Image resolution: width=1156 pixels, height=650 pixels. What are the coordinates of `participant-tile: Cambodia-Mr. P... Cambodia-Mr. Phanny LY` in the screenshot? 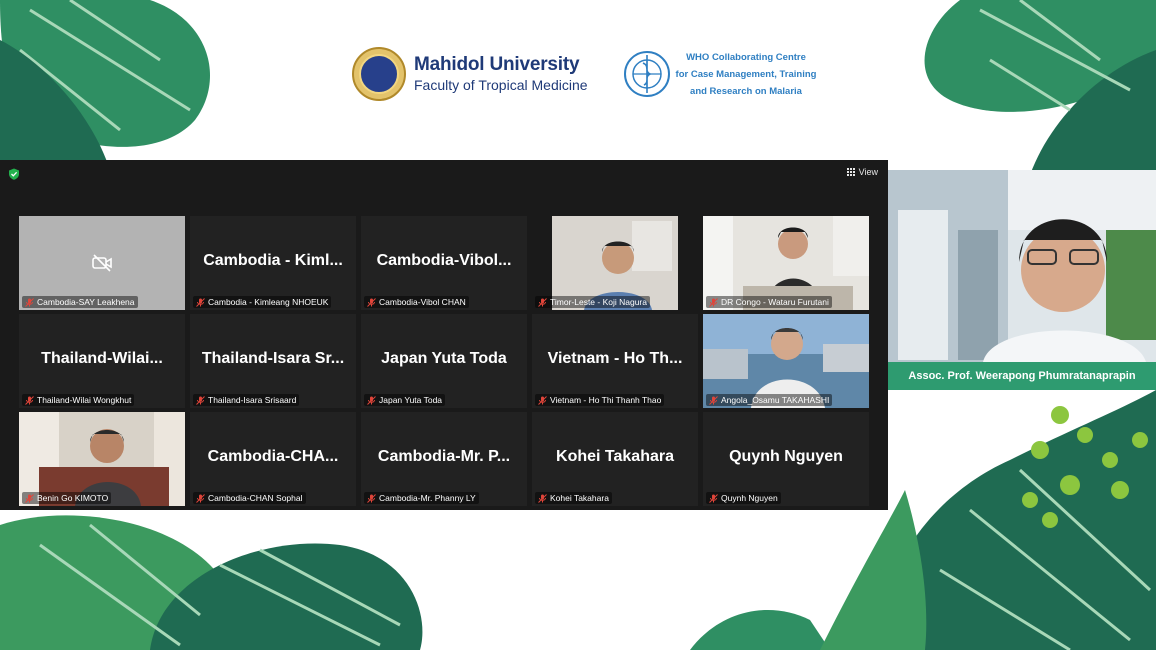 It's located at (444, 459).